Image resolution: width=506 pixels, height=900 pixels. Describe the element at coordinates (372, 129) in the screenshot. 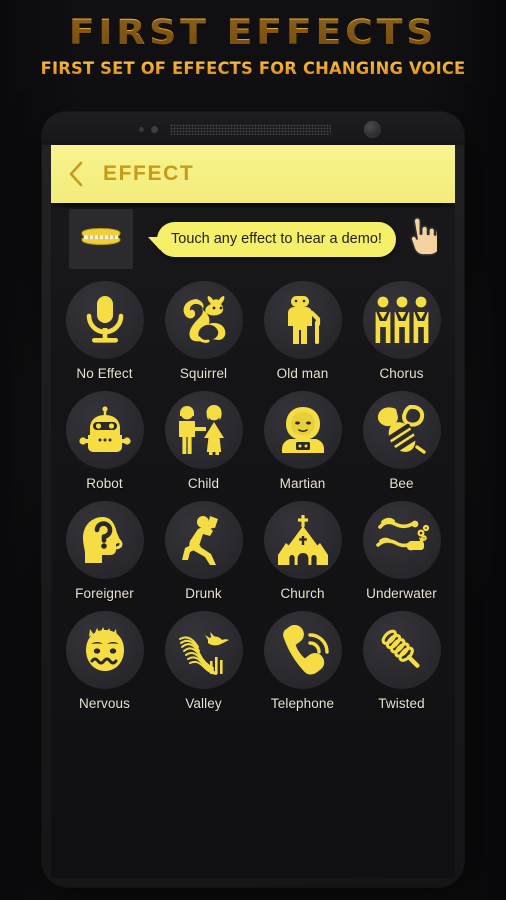

I see `front-camera-lens-icon` at that location.